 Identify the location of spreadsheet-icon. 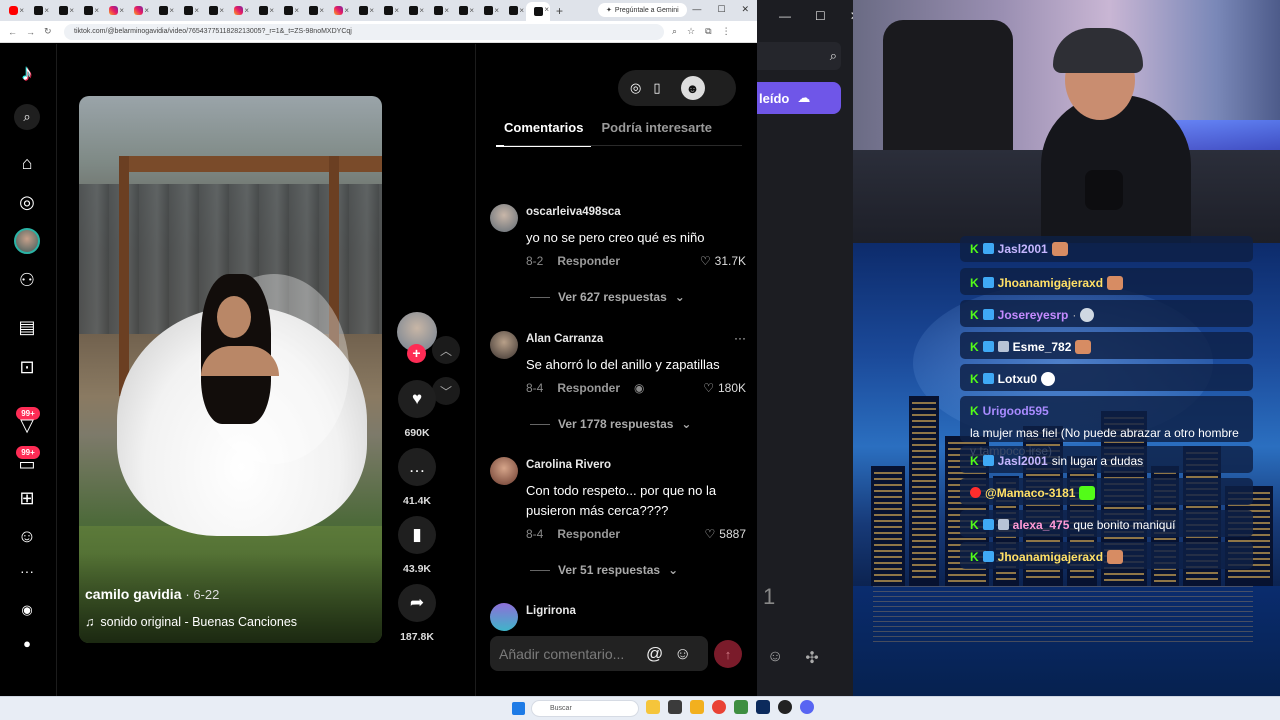
(741, 707).